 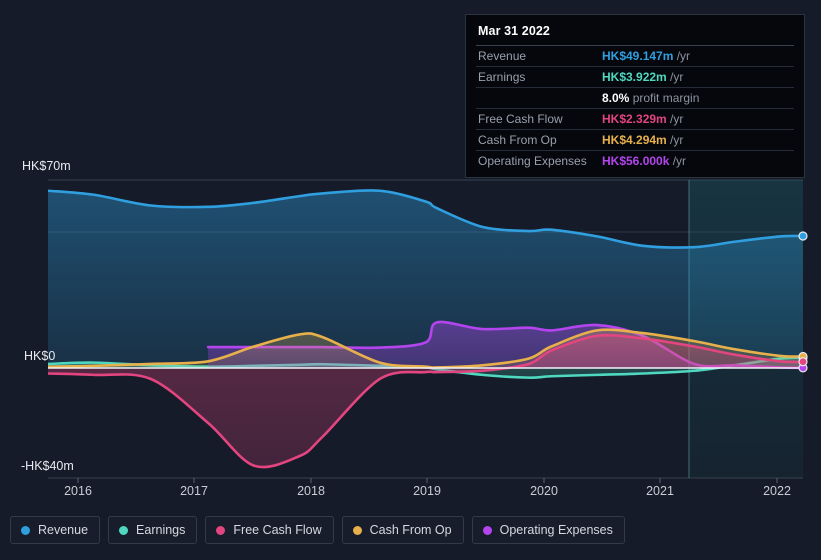 I want to click on legend-item-earnings: Earnings, so click(x=153, y=530).